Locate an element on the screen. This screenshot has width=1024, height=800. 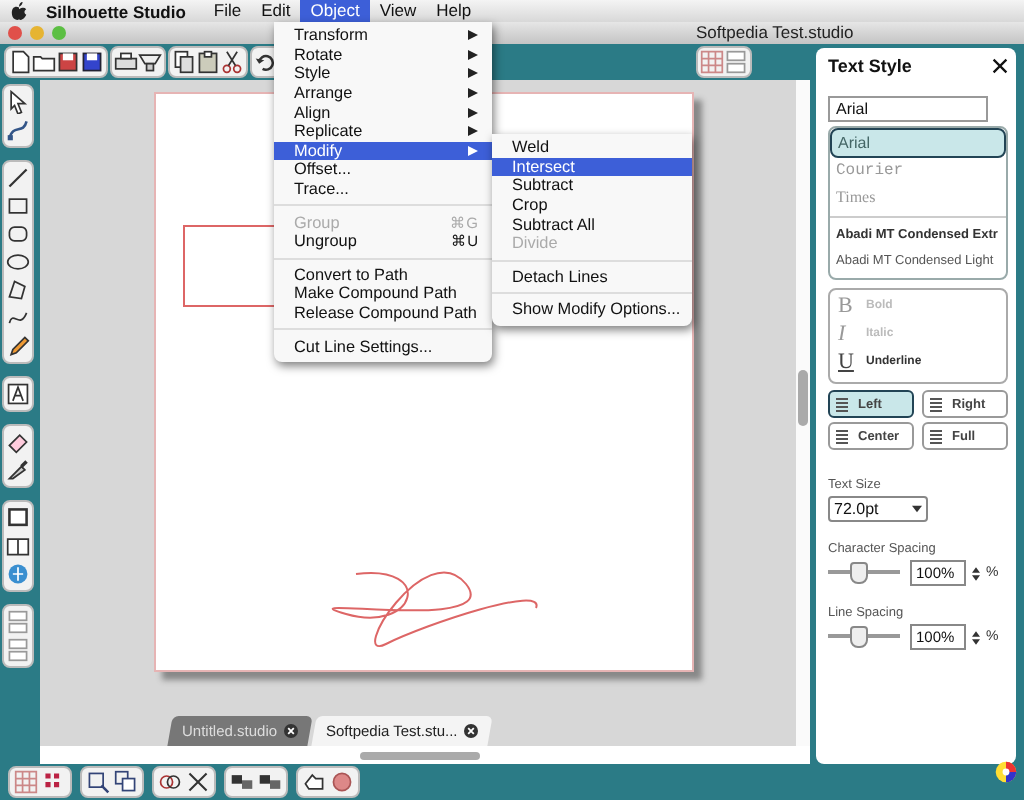
menu-title: Help is located at coordinates (454, 11).